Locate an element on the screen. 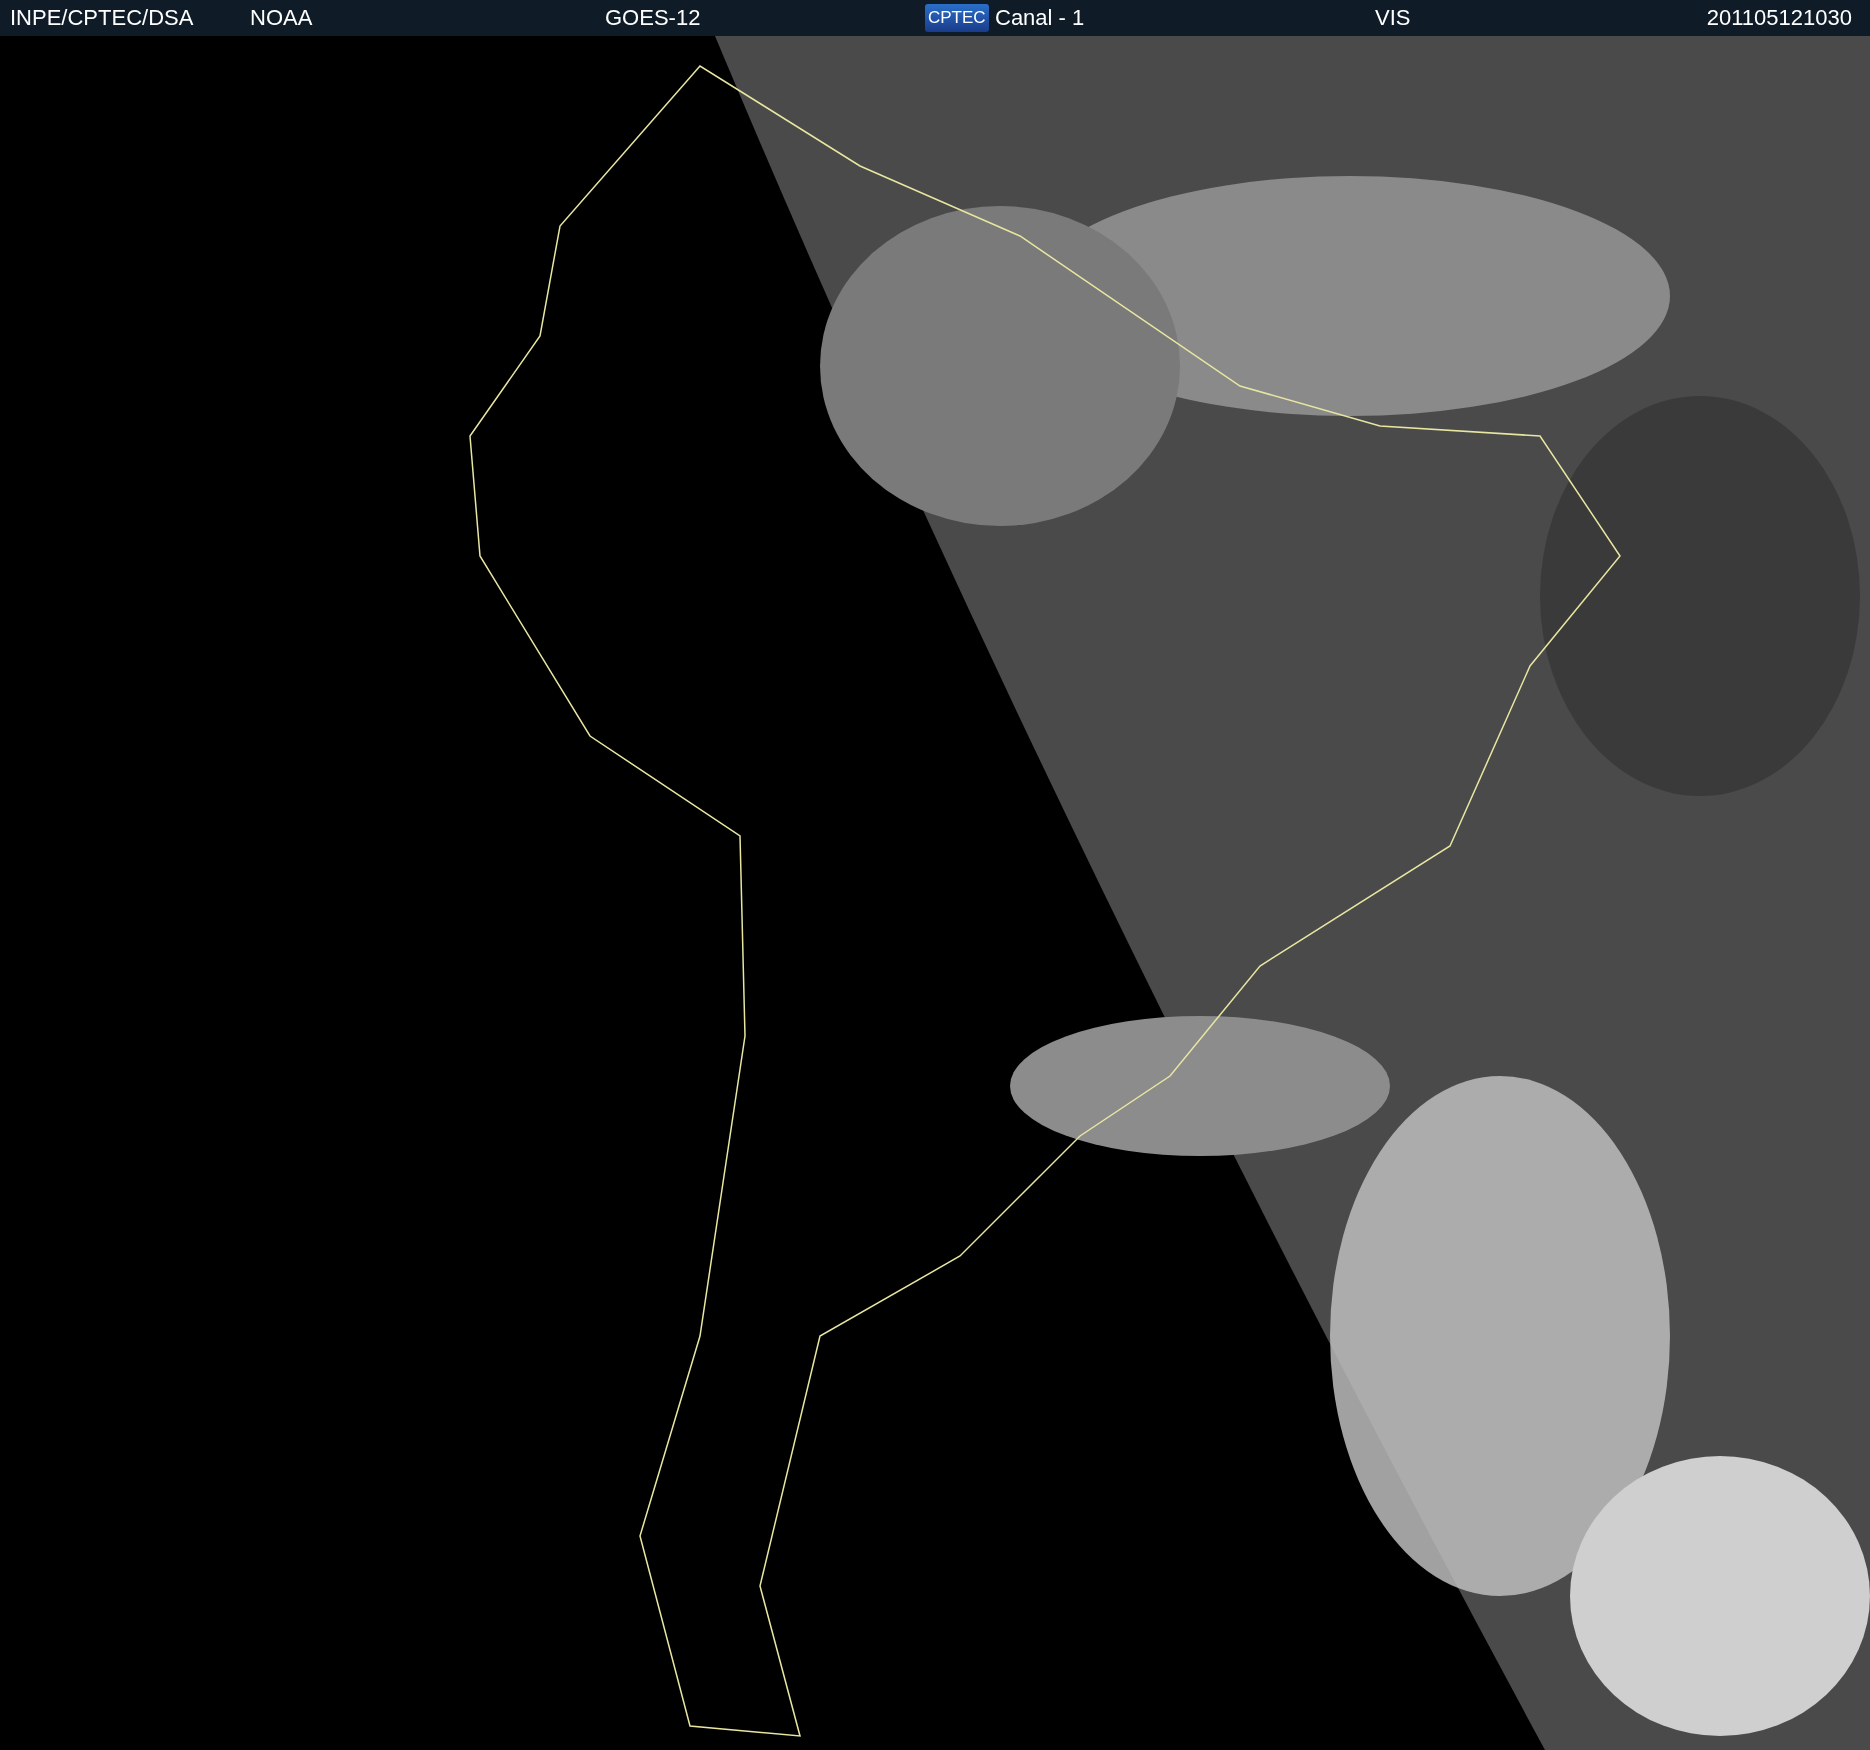  header-label: Canal - 1 is located at coordinates (1040, 18).